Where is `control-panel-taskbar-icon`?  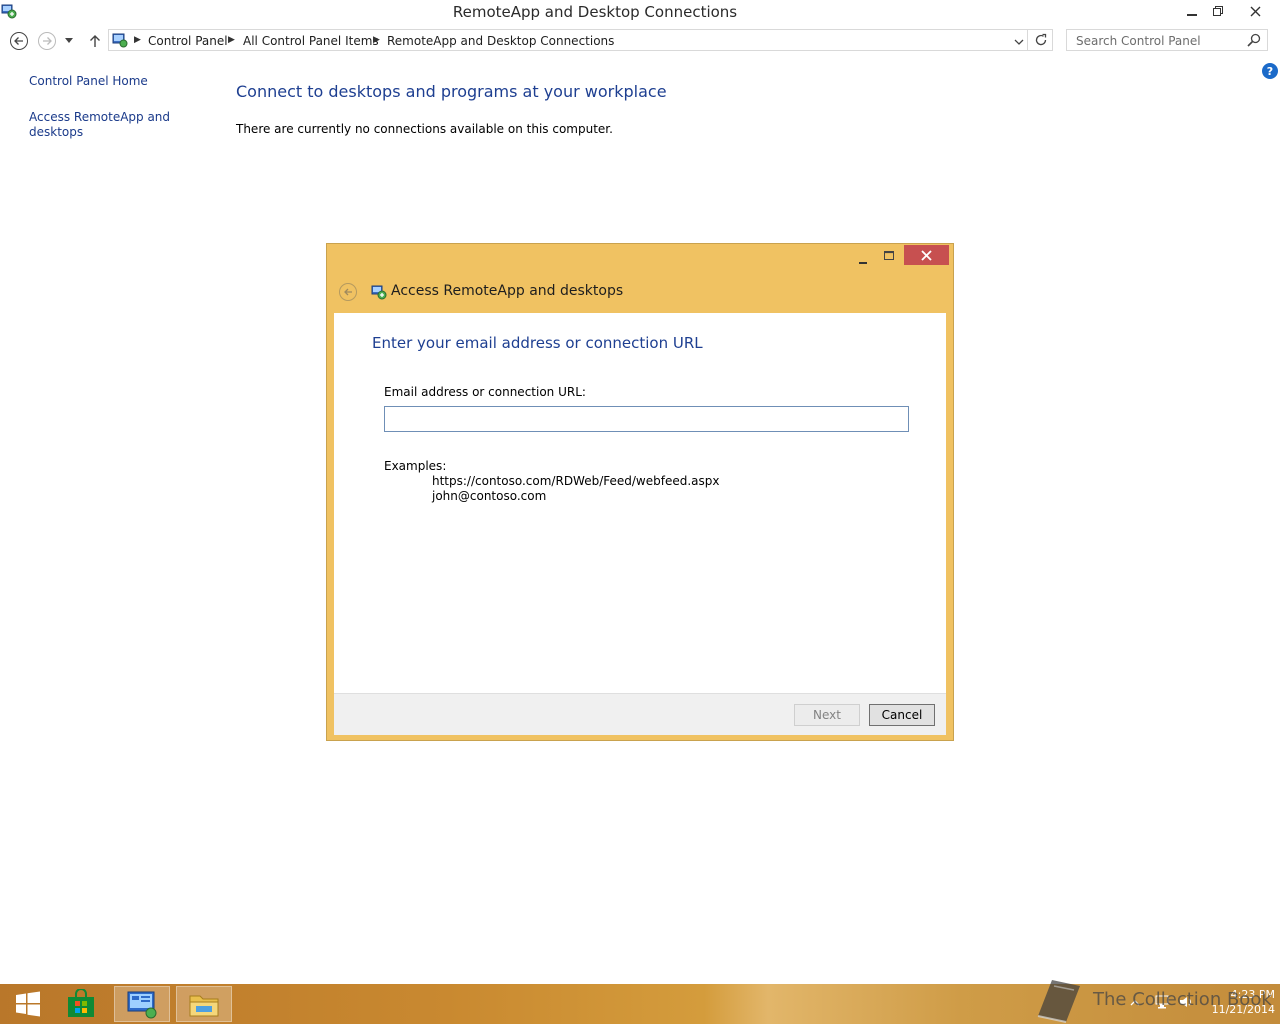 control-panel-taskbar-icon is located at coordinates (142, 1004).